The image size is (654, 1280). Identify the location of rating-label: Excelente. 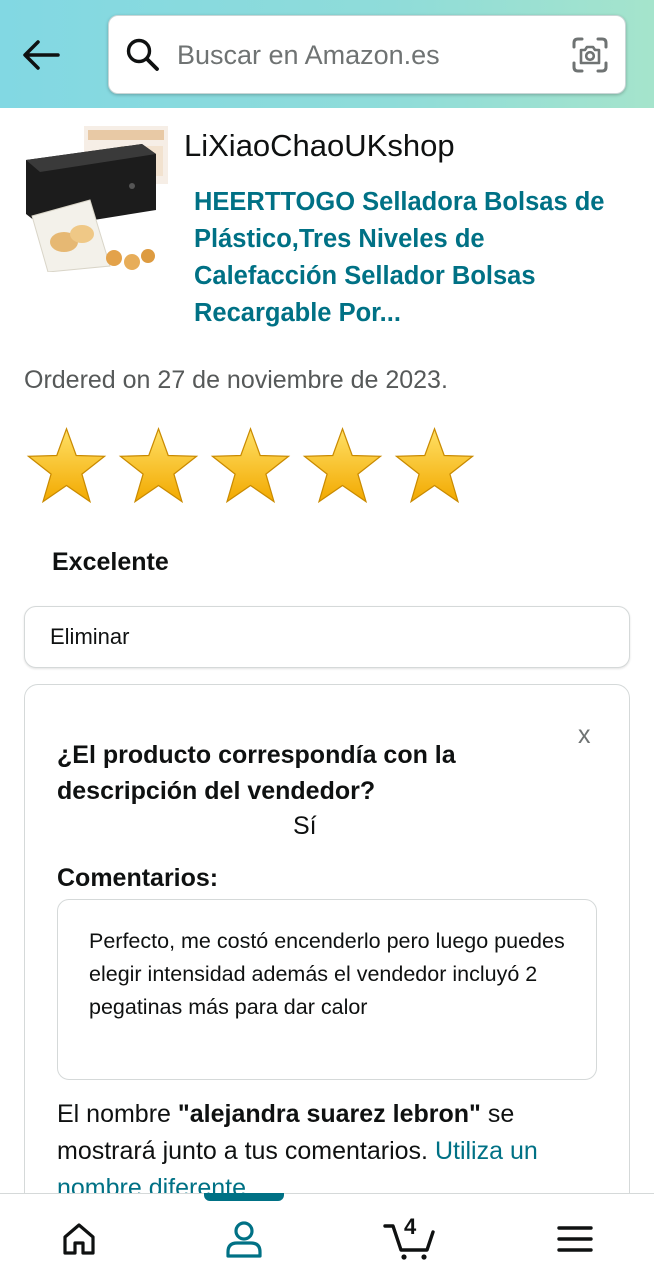
(110, 562).